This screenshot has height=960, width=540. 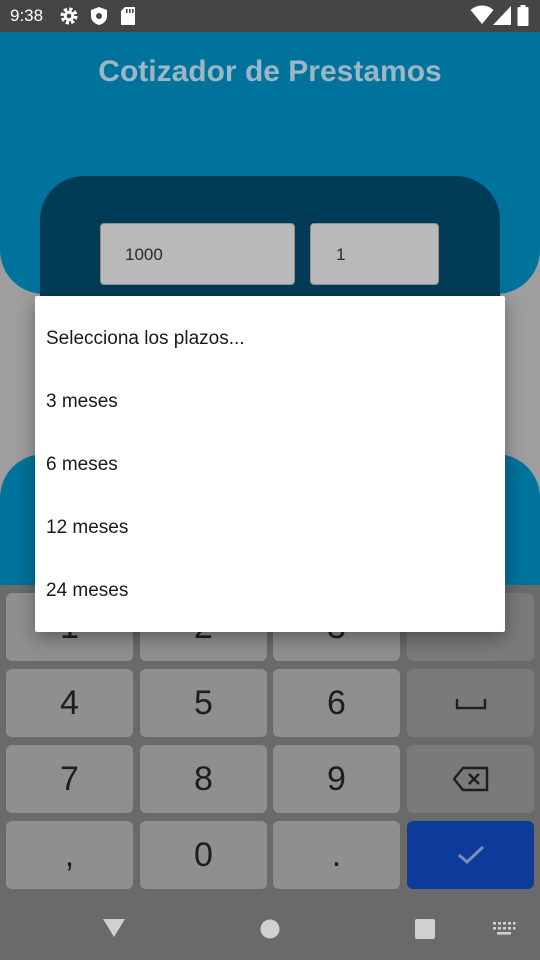 I want to click on key-6: 6, so click(x=336, y=703).